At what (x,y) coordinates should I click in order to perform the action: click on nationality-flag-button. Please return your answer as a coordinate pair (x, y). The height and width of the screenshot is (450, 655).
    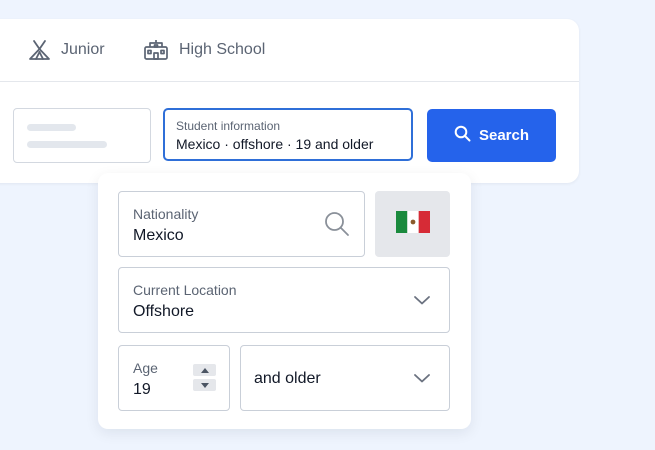
    Looking at the image, I should click on (412, 224).